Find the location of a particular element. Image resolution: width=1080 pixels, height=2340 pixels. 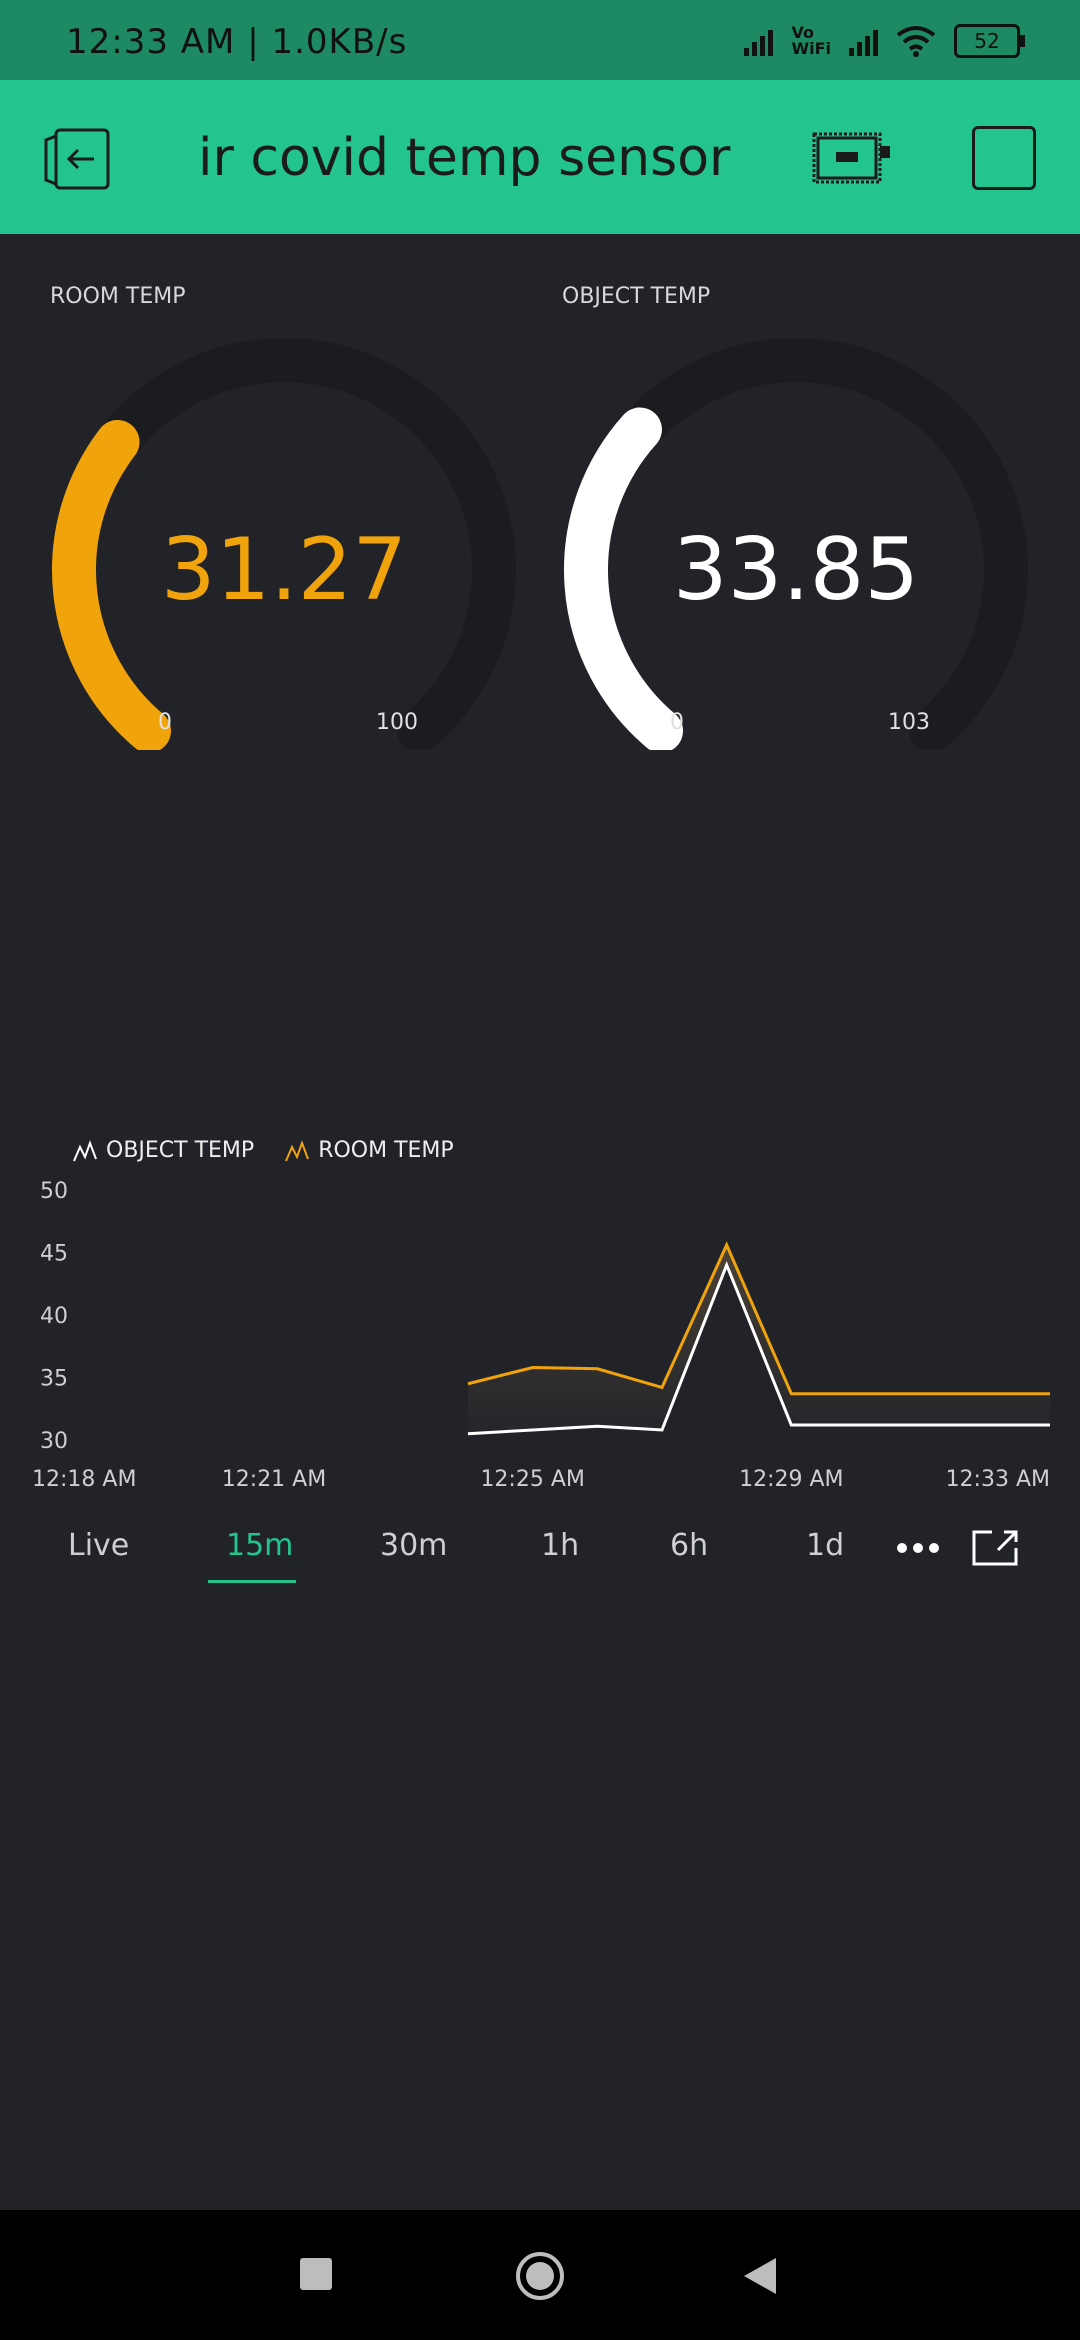

more-dots-icon is located at coordinates (918, 1548).